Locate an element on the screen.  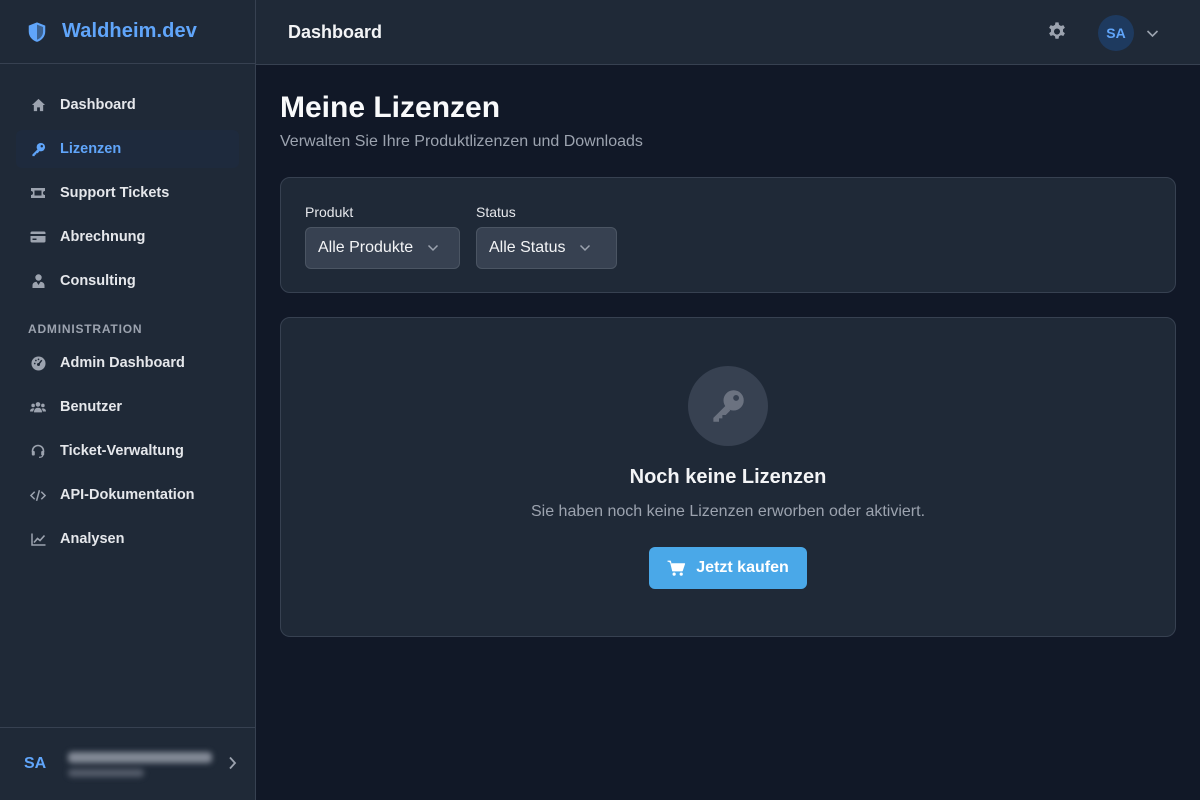
user-initials: SA is located at coordinates (35, 763).